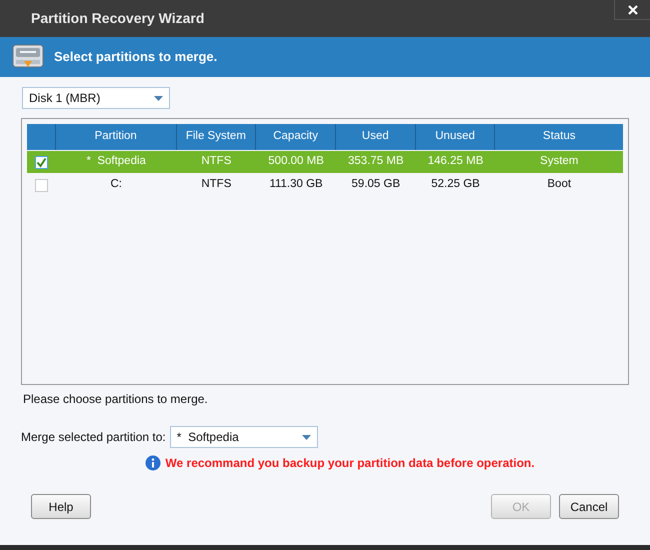  I want to click on column-header: Partition, so click(116, 137).